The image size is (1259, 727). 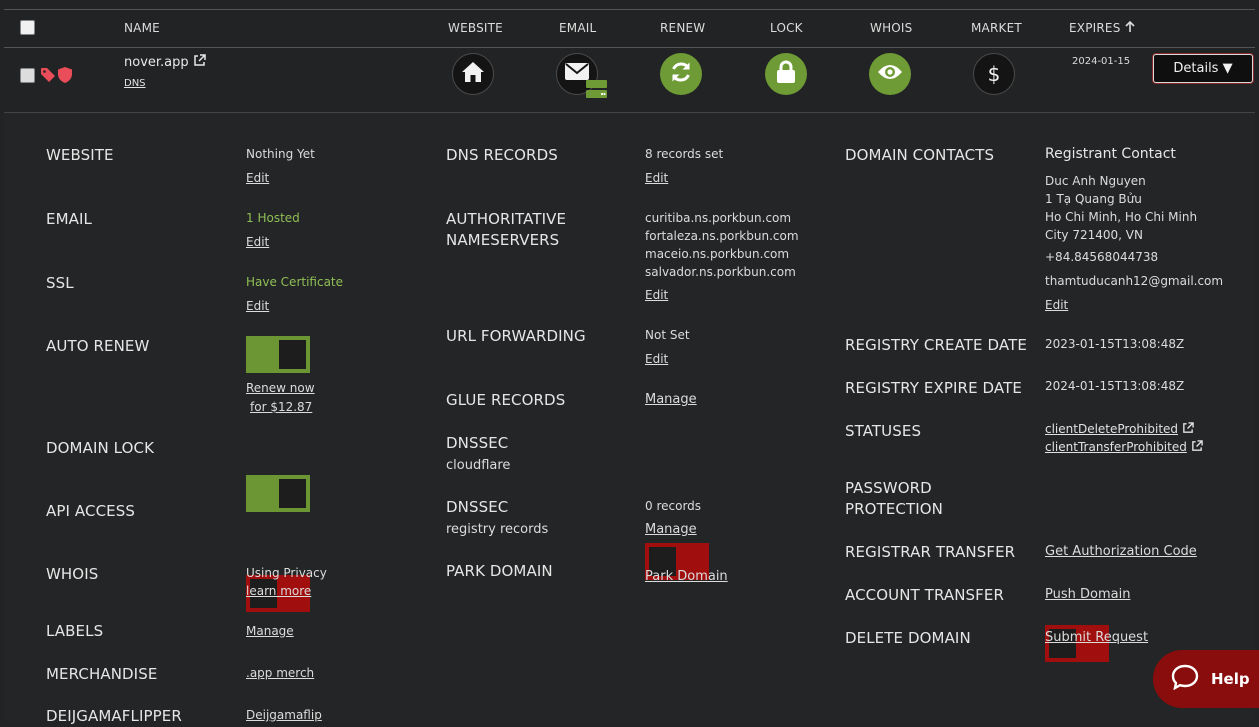 I want to click on nameservers-label-line1: AUTHORITATIVE, so click(x=506, y=219).